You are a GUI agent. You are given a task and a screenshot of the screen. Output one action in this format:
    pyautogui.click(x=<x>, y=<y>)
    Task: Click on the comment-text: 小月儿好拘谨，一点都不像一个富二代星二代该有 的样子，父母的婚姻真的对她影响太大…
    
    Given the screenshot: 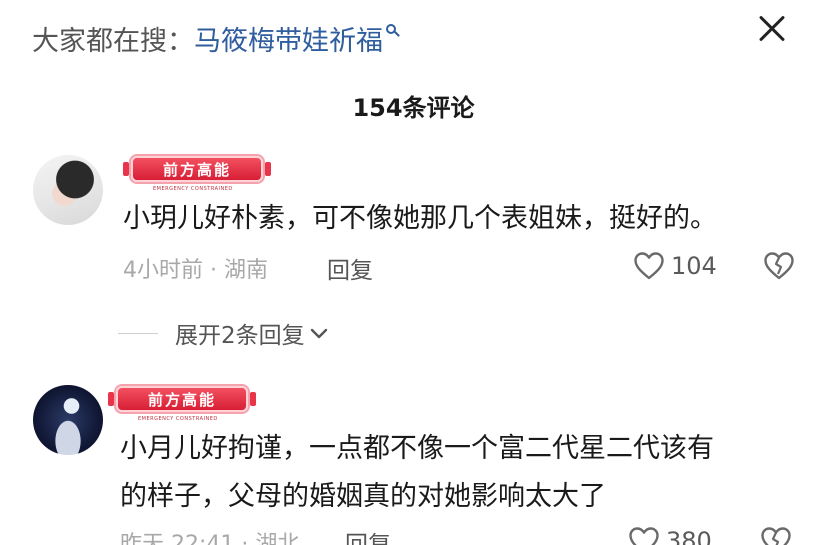 What is the action you would take?
    pyautogui.click(x=417, y=473)
    